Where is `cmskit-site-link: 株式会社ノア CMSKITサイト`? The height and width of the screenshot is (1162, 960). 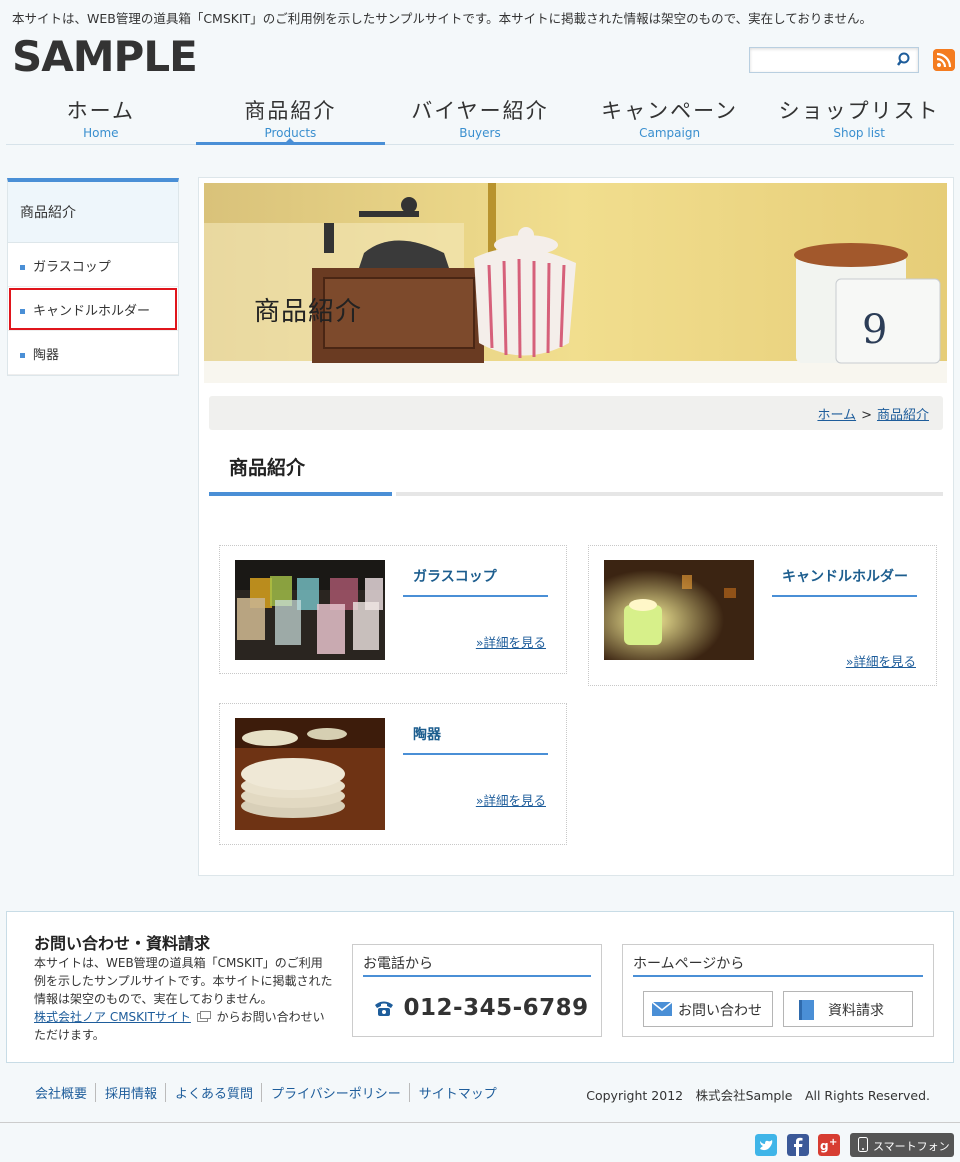 cmskit-site-link: 株式会社ノア CMSKITサイト is located at coordinates (112, 1017).